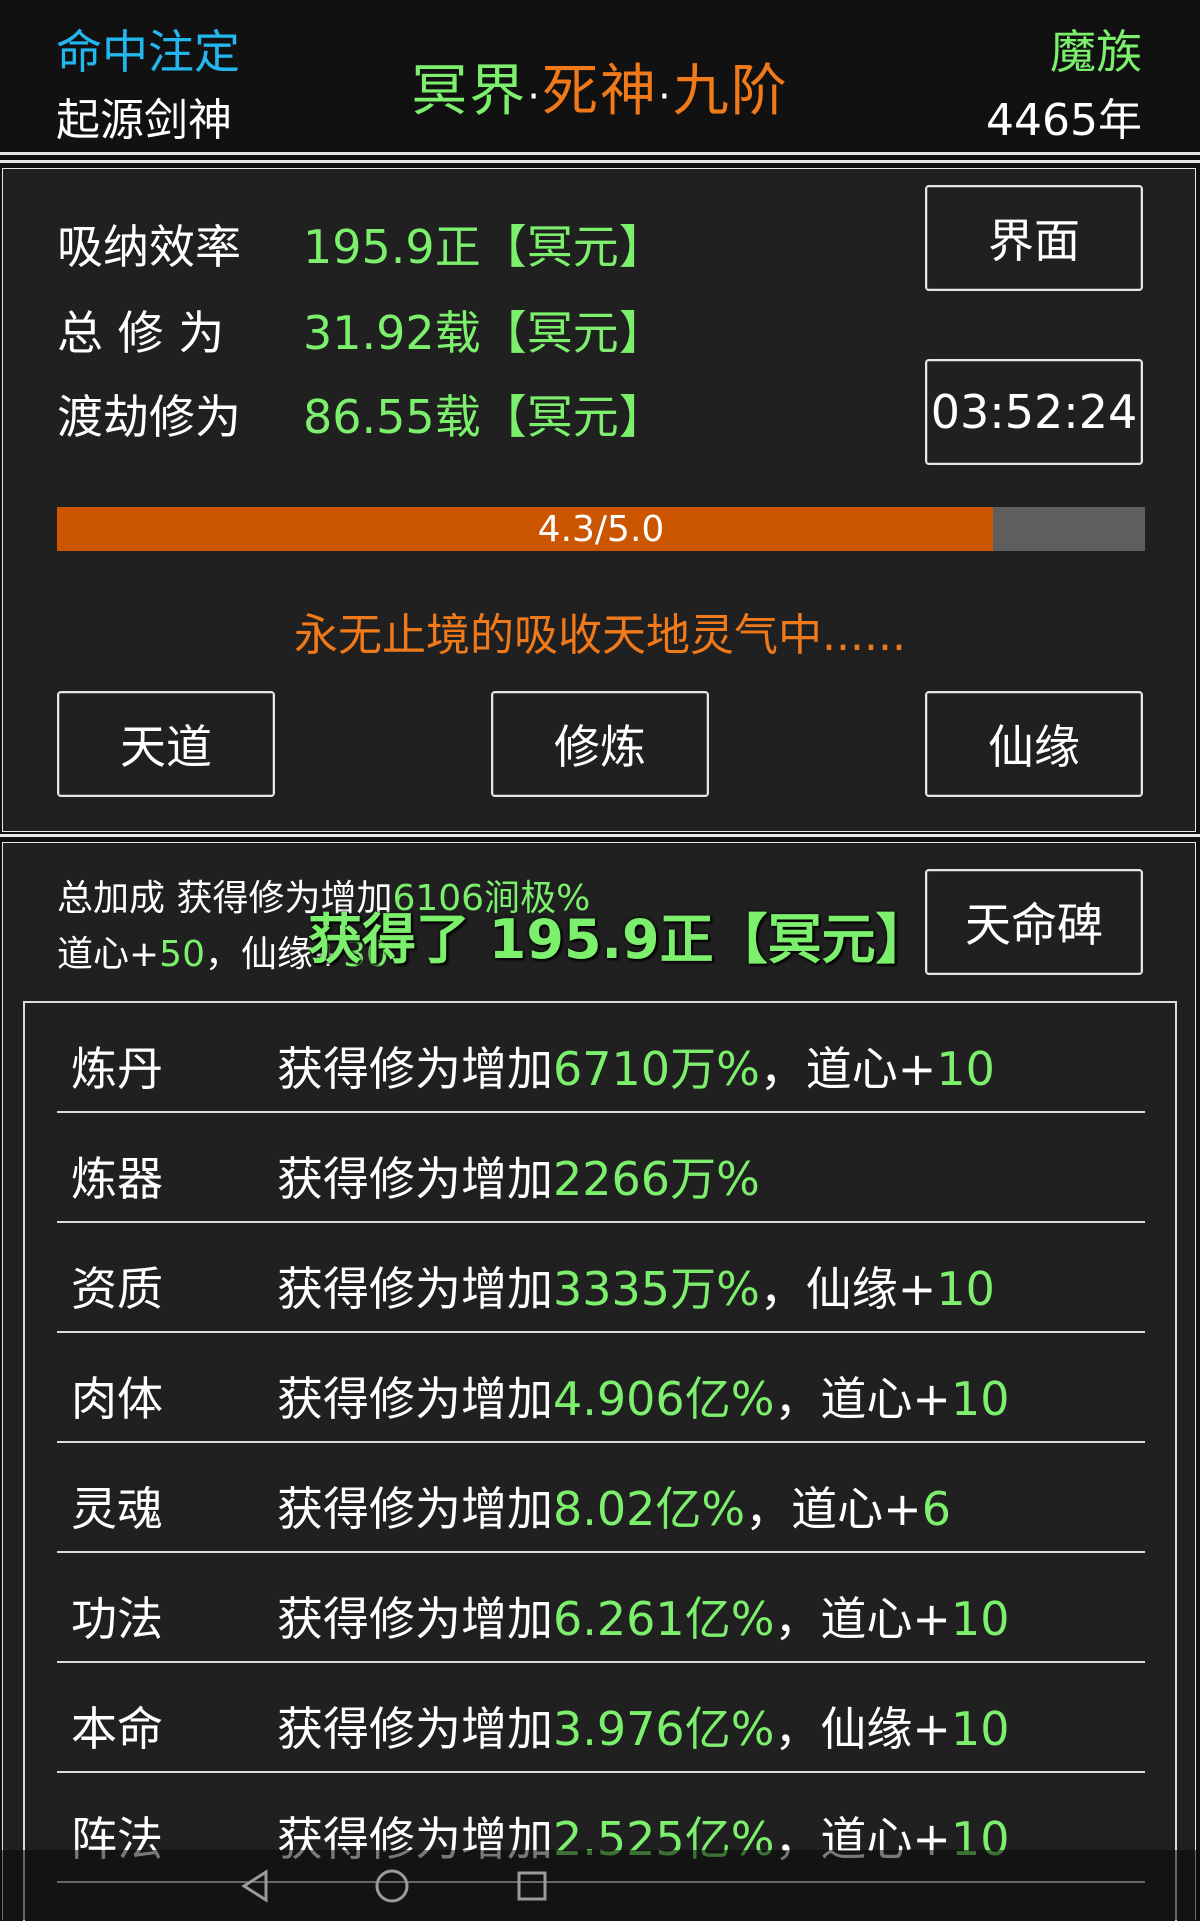  I want to click on recents-icon, so click(532, 1886).